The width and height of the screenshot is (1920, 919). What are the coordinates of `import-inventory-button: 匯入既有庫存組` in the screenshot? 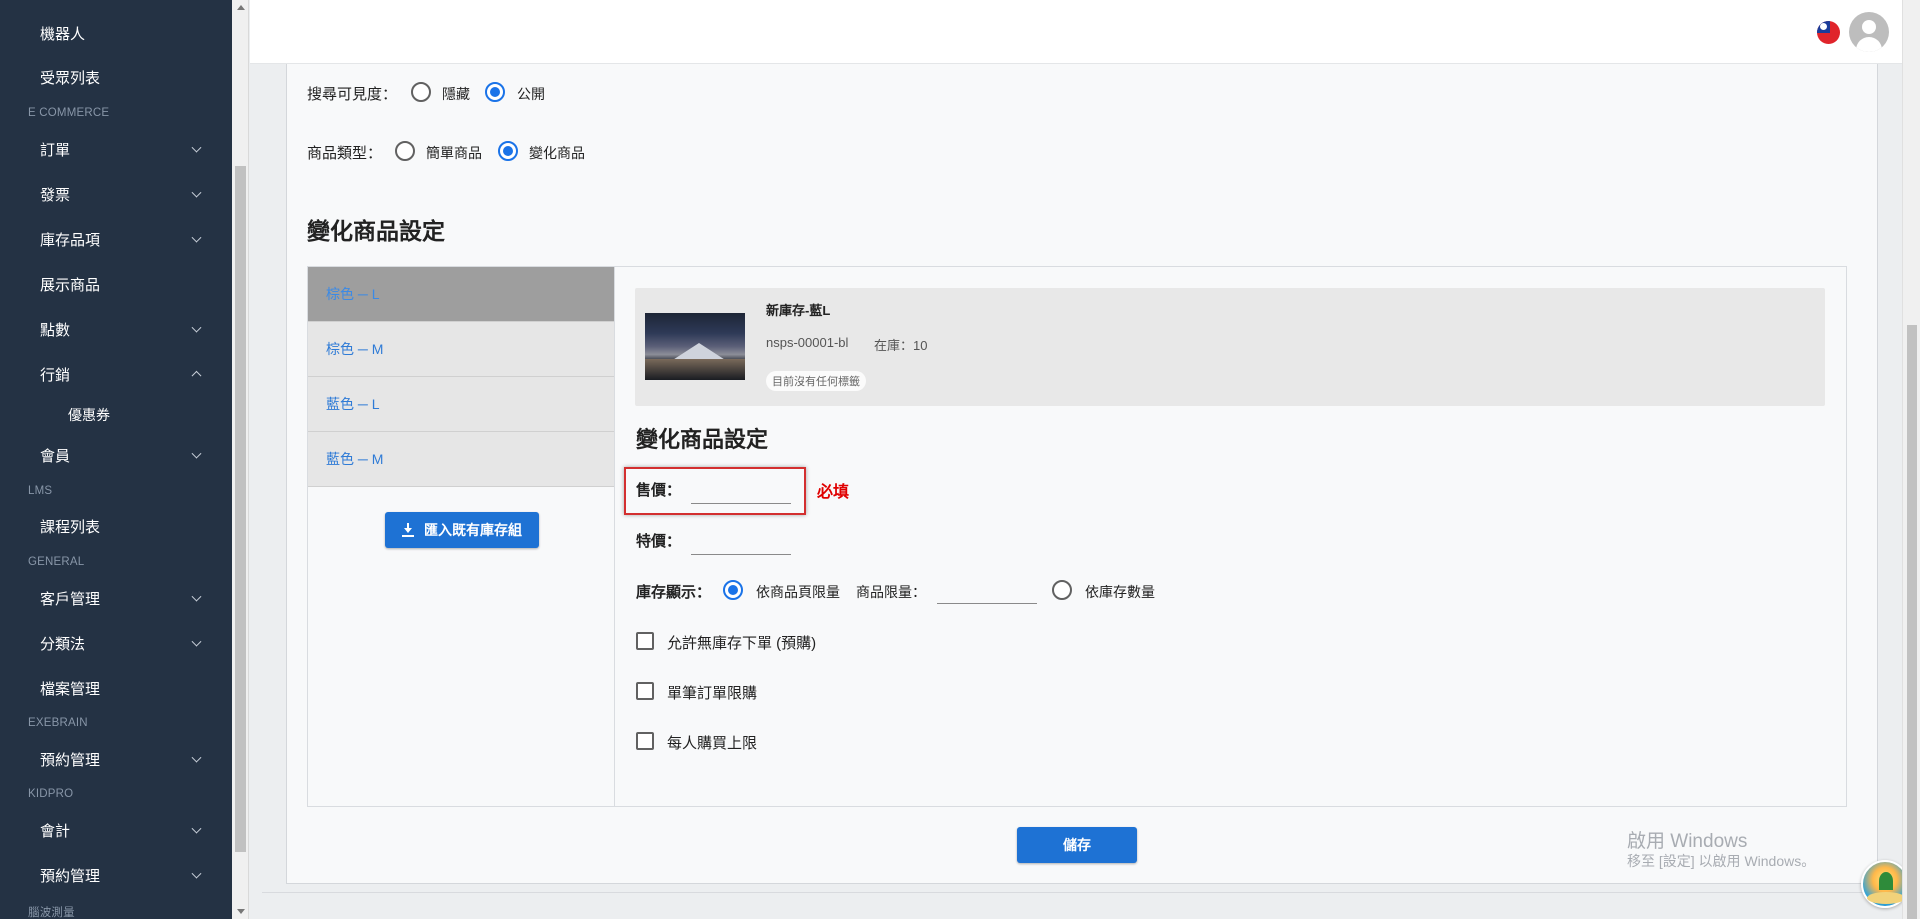 It's located at (462, 530).